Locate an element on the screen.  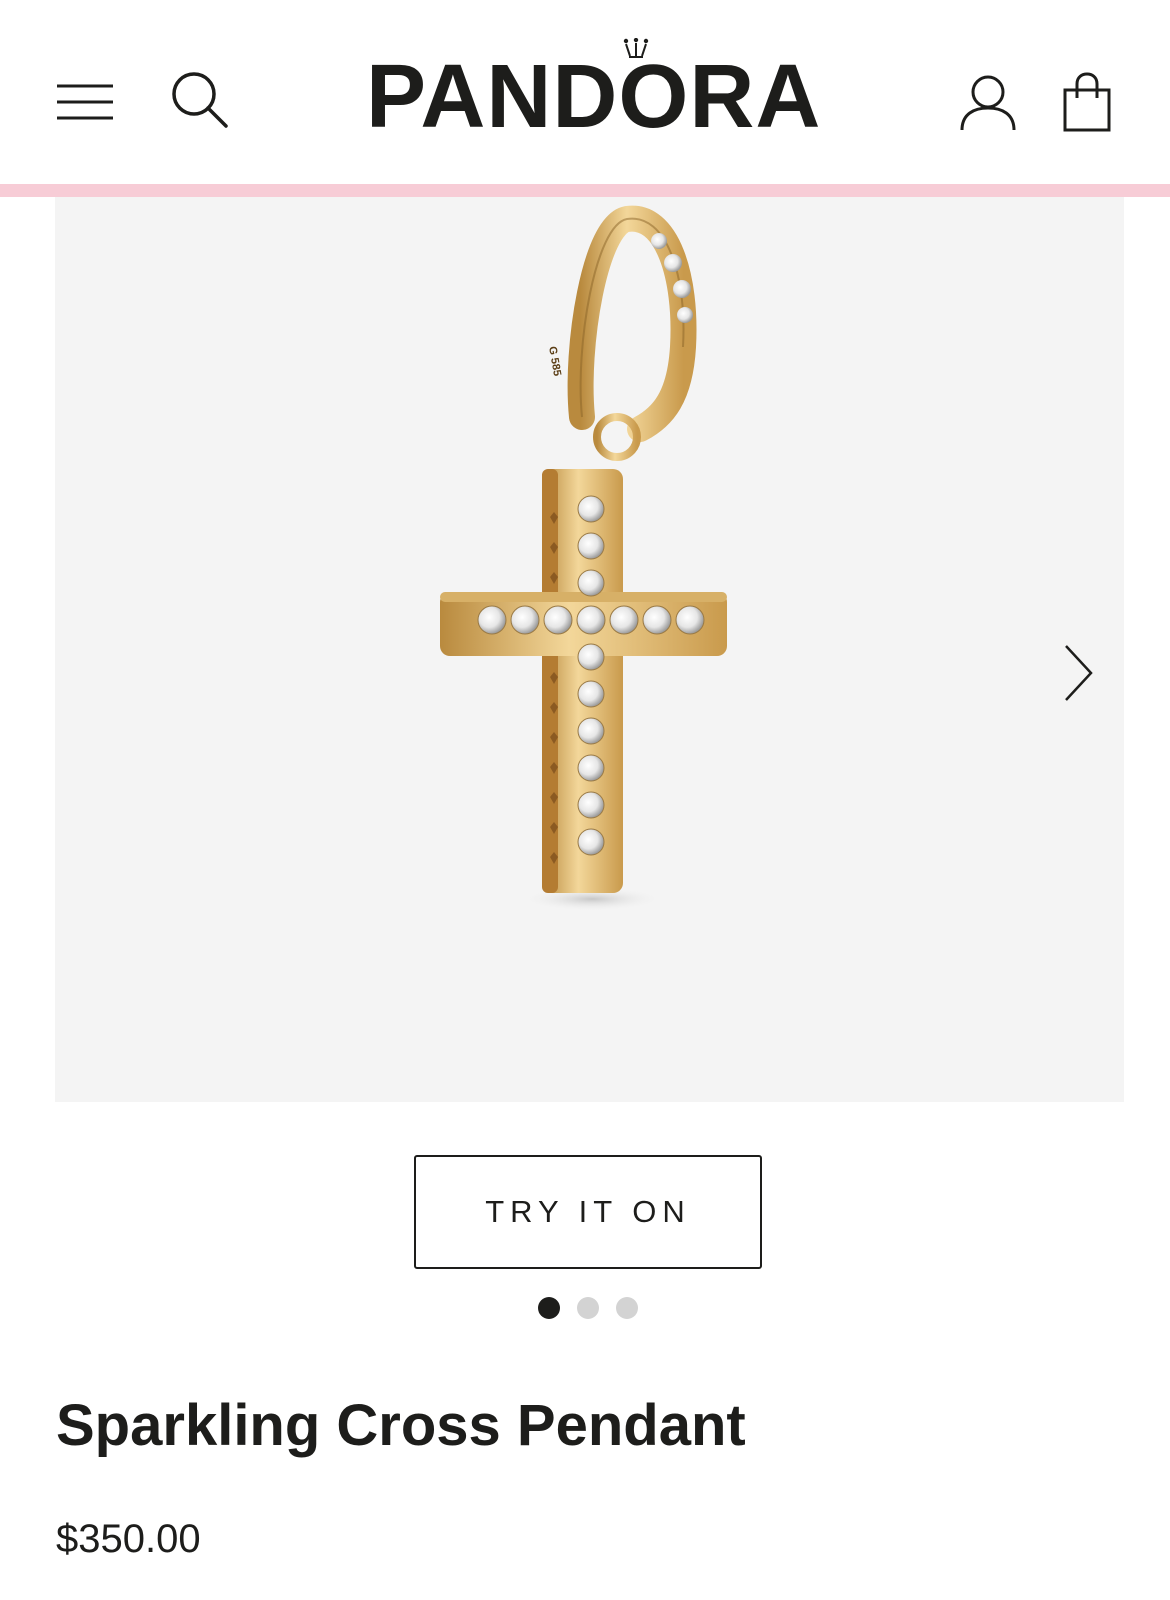
hamburger-menu-icon is located at coordinates (85, 102).